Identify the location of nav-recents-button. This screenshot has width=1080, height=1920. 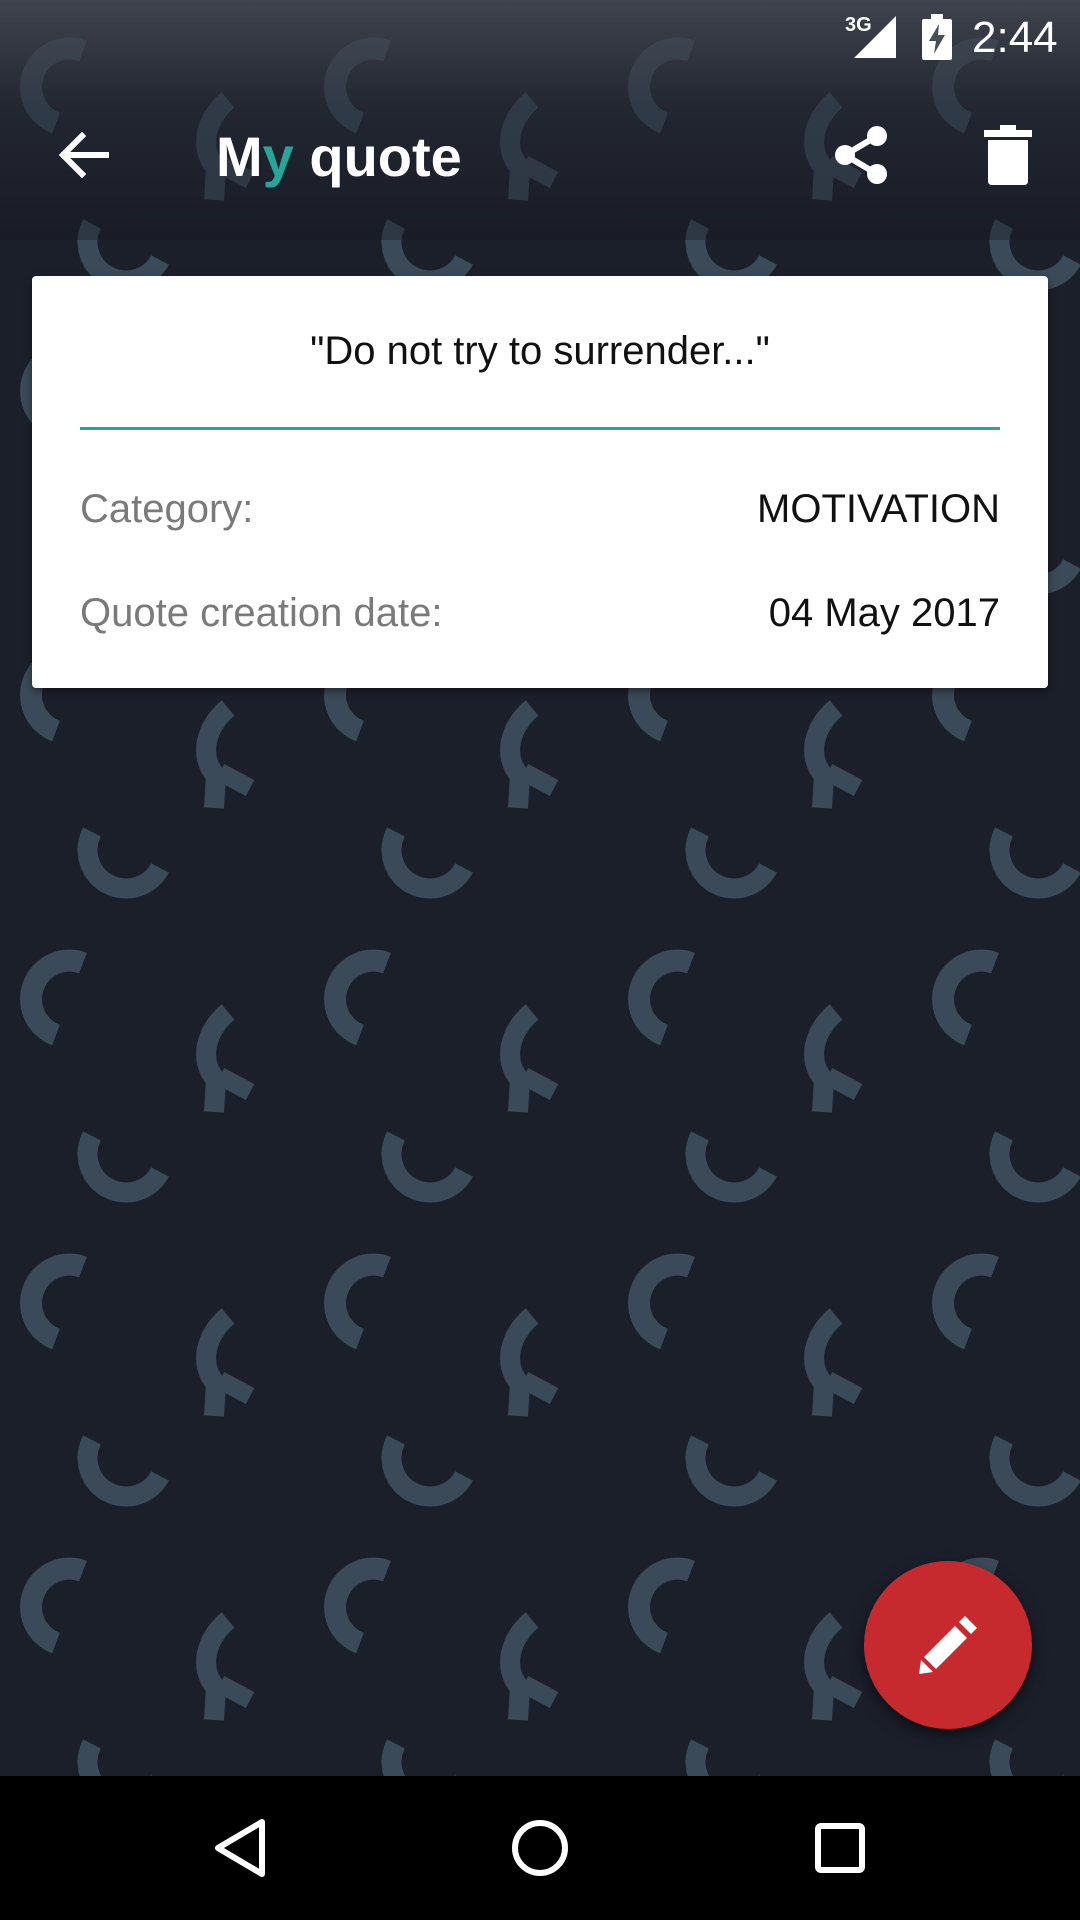
(840, 1848).